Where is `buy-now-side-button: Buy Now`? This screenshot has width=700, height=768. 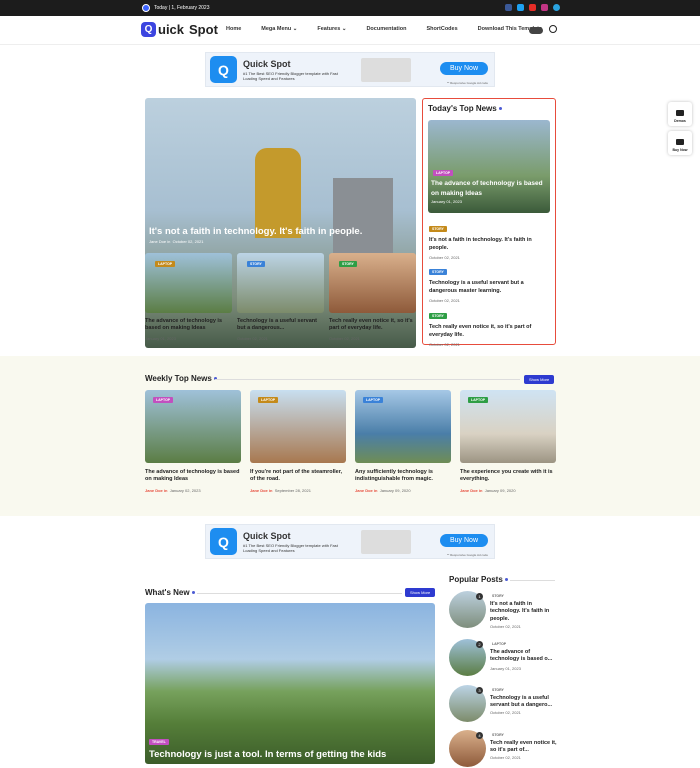
buy-now-side-button: Buy Now is located at coordinates (680, 143).